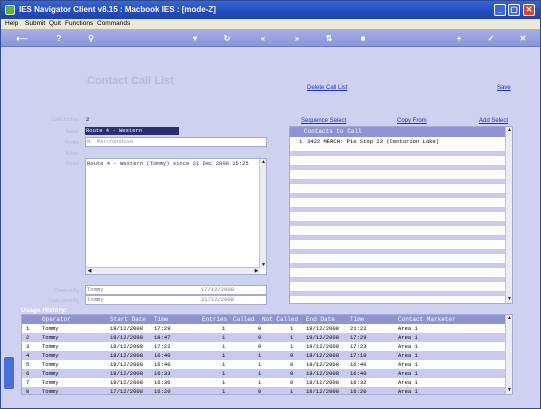  I want to click on delete-call-list-link: Delete Call List, so click(327, 88).